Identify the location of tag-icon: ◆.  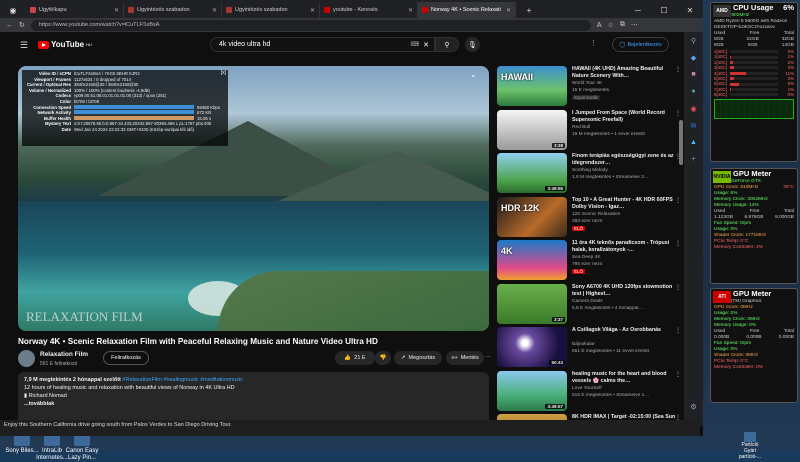
(693, 57).